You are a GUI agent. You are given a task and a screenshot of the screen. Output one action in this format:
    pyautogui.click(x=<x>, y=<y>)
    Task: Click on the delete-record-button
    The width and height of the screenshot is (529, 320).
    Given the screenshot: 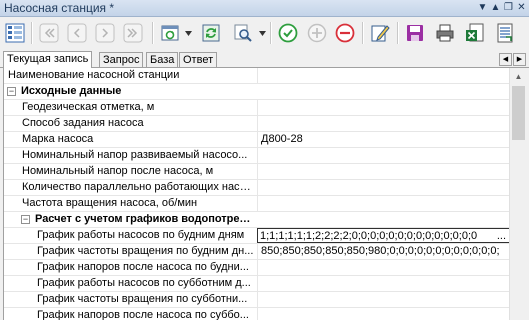 What is the action you would take?
    pyautogui.click(x=345, y=33)
    